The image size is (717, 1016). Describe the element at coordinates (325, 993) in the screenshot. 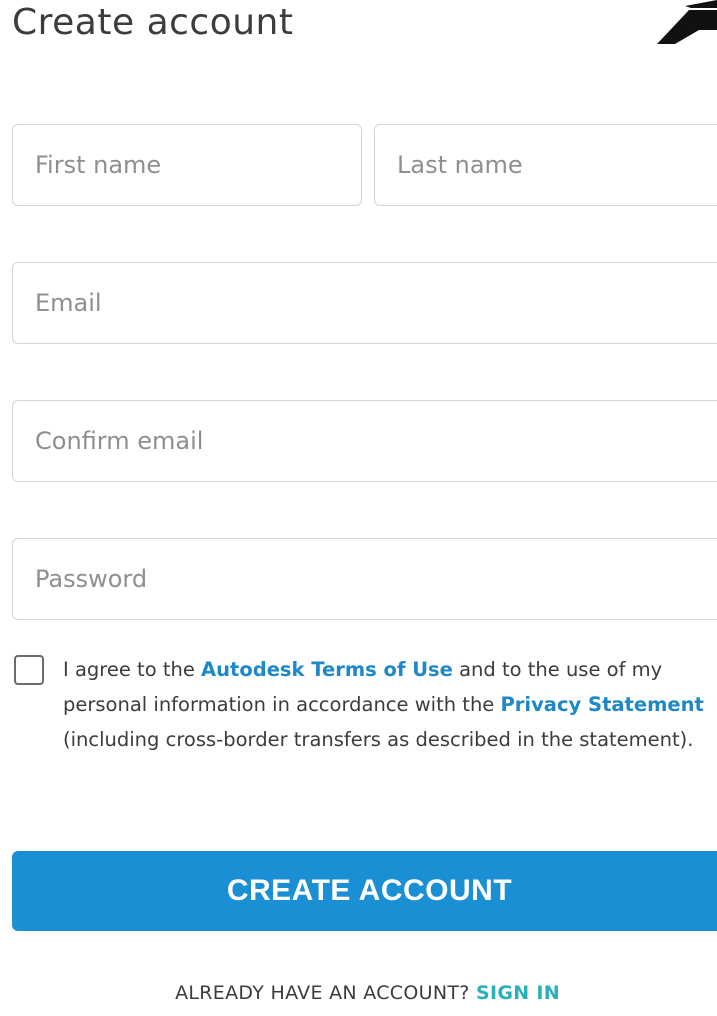

I see `already-have-account-text: ALREADY HAVE AN ACCOUNT?` at that location.